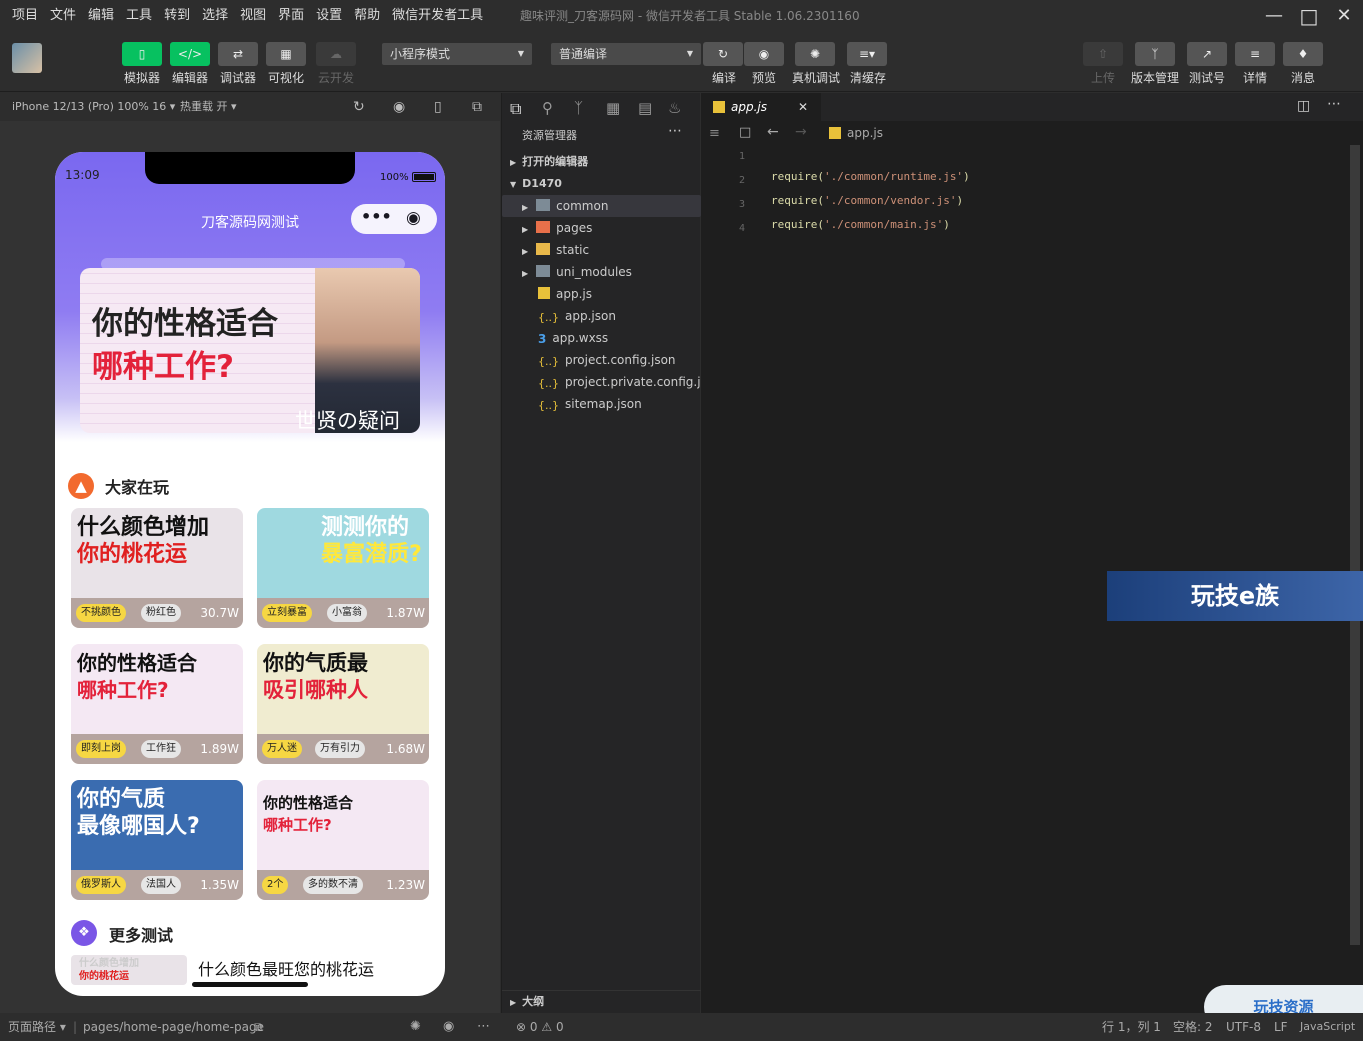  What do you see at coordinates (177, 16) in the screenshot?
I see `menu-goto: 转到` at bounding box center [177, 16].